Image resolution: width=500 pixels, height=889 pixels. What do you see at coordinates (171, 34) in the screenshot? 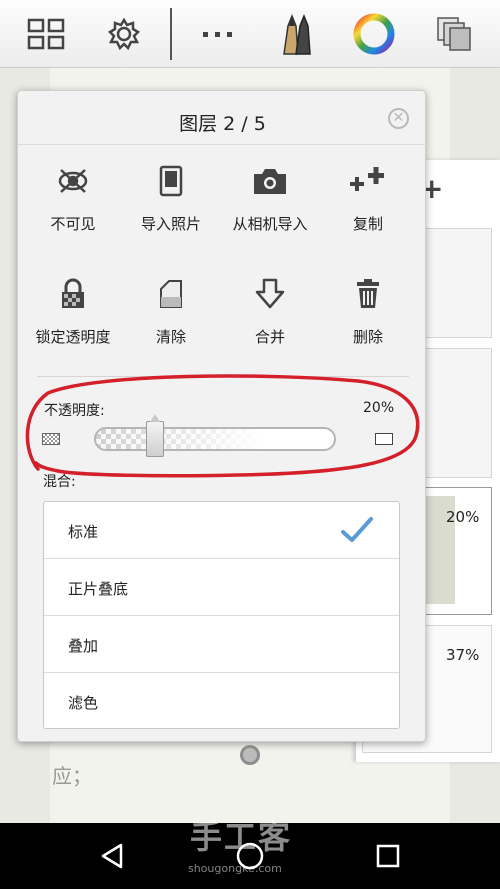
I see `toolbar-separator` at bounding box center [171, 34].